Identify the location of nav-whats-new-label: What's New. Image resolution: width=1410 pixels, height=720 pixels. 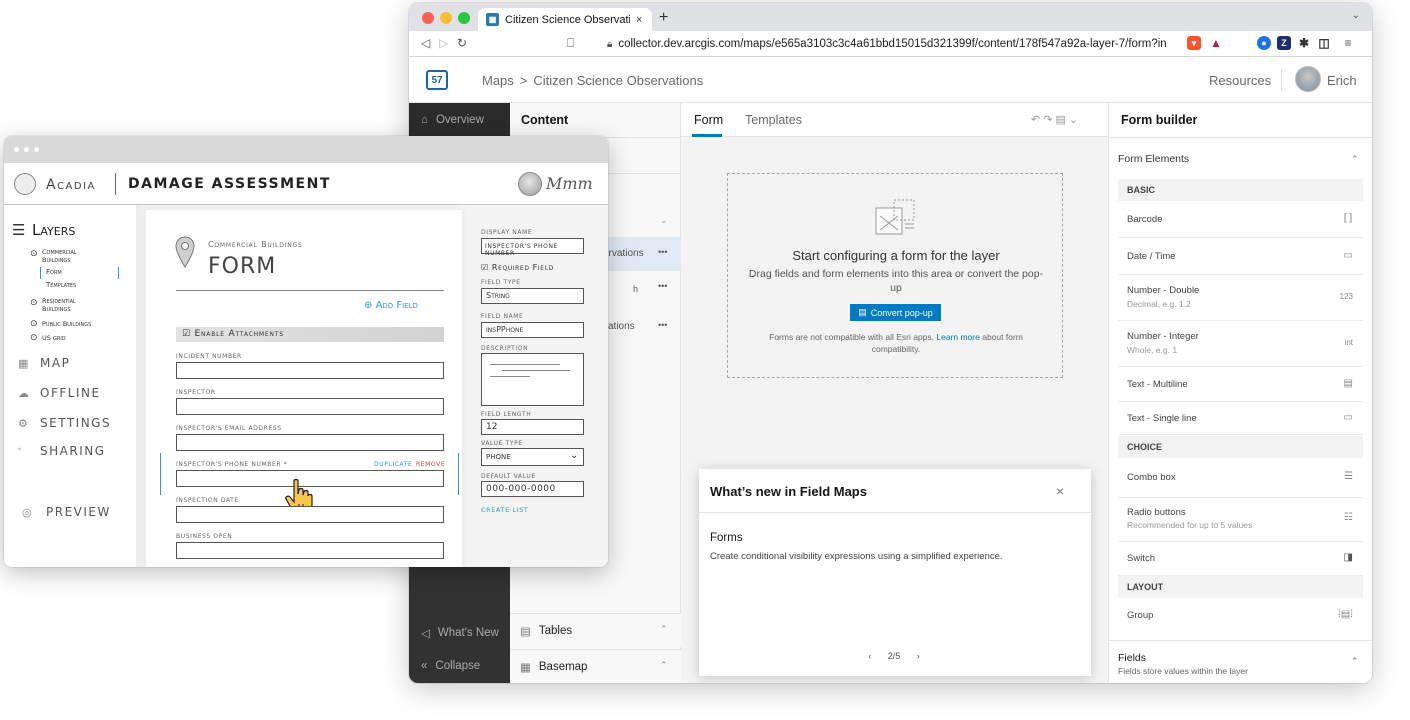
(468, 633).